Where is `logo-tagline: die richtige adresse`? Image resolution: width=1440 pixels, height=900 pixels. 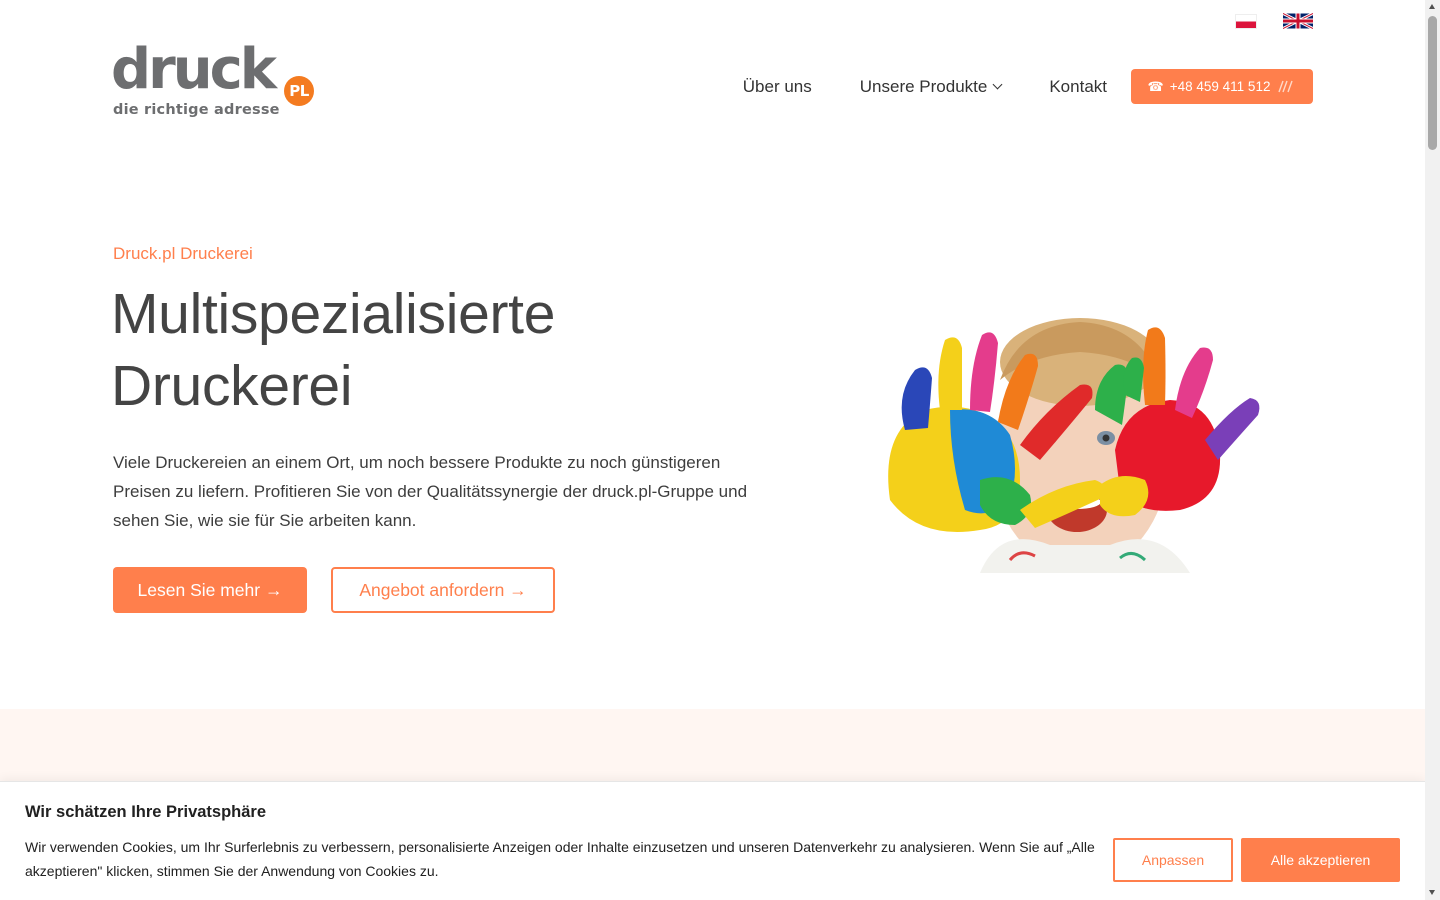
logo-tagline: die richtige adresse is located at coordinates (196, 110).